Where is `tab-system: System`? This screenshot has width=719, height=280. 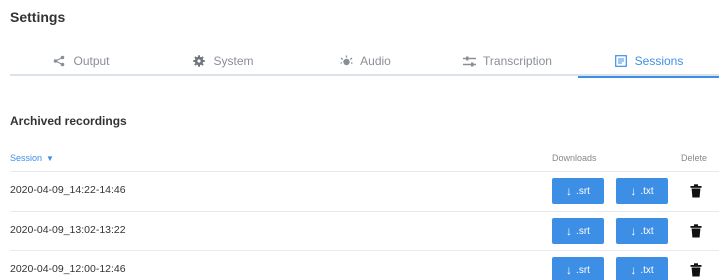
tab-system: System is located at coordinates (223, 61).